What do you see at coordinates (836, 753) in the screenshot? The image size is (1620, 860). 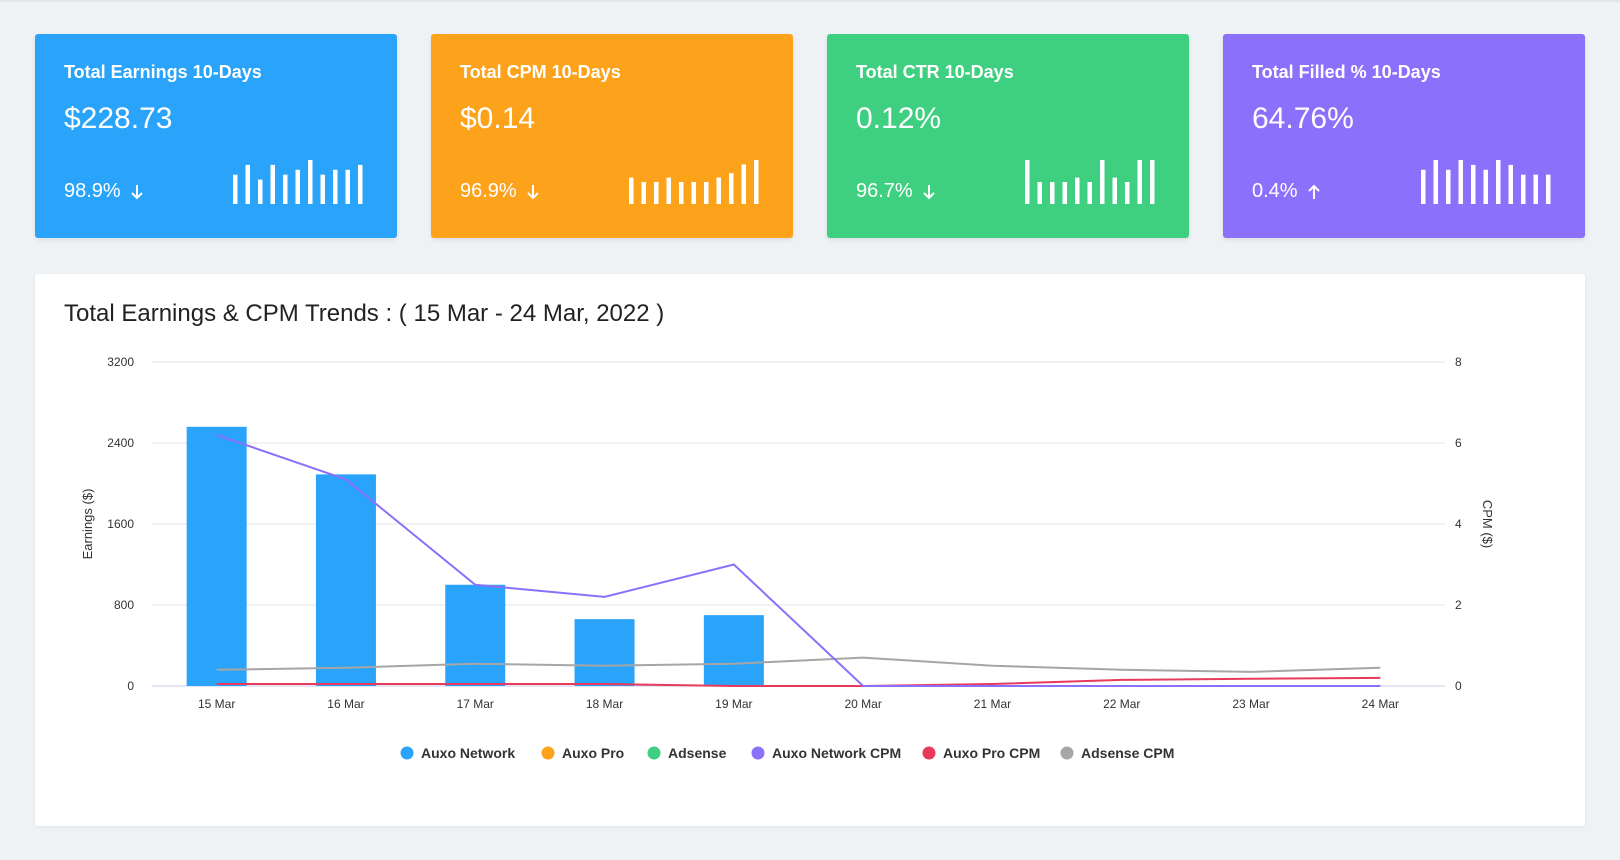 I see `legend-label: Auxo Network CPM` at bounding box center [836, 753].